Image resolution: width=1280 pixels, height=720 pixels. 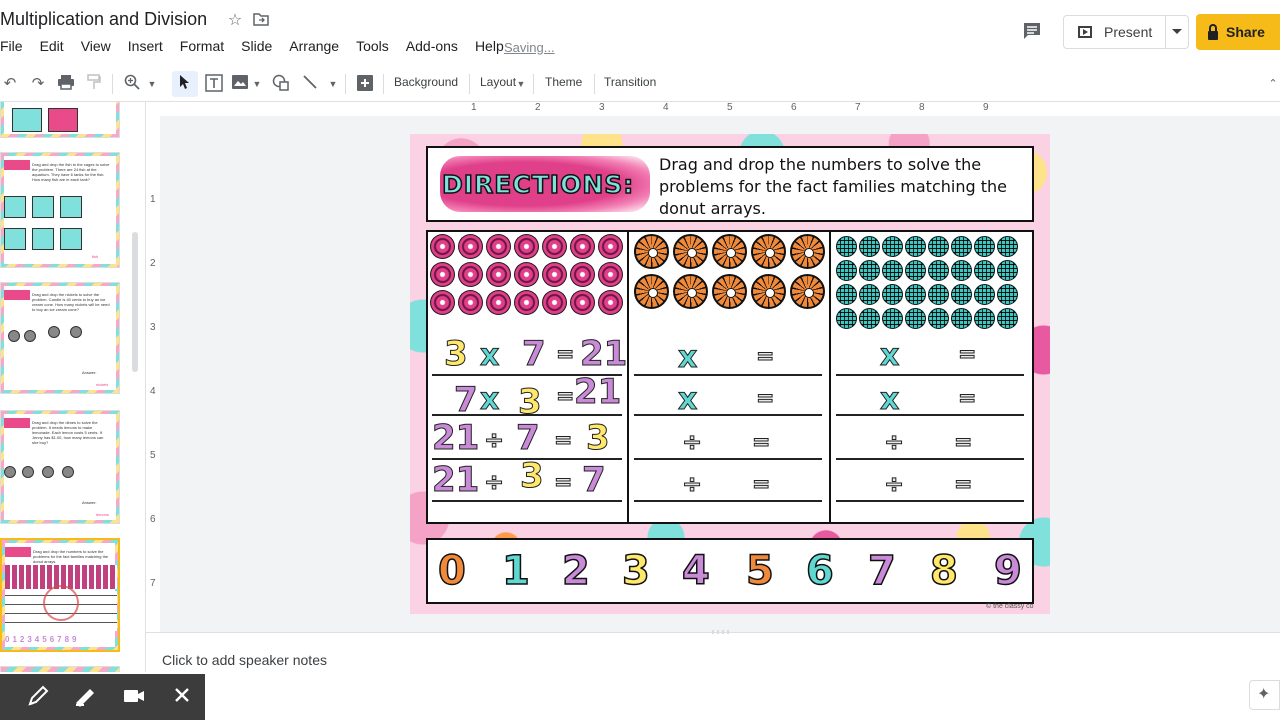 What do you see at coordinates (1126, 32) in the screenshot?
I see `present-button: Present` at bounding box center [1126, 32].